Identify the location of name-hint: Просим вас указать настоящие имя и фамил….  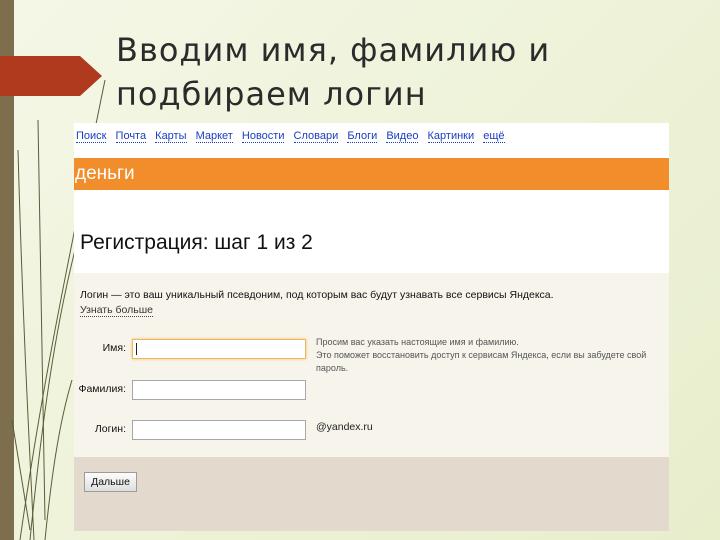
(492, 355).